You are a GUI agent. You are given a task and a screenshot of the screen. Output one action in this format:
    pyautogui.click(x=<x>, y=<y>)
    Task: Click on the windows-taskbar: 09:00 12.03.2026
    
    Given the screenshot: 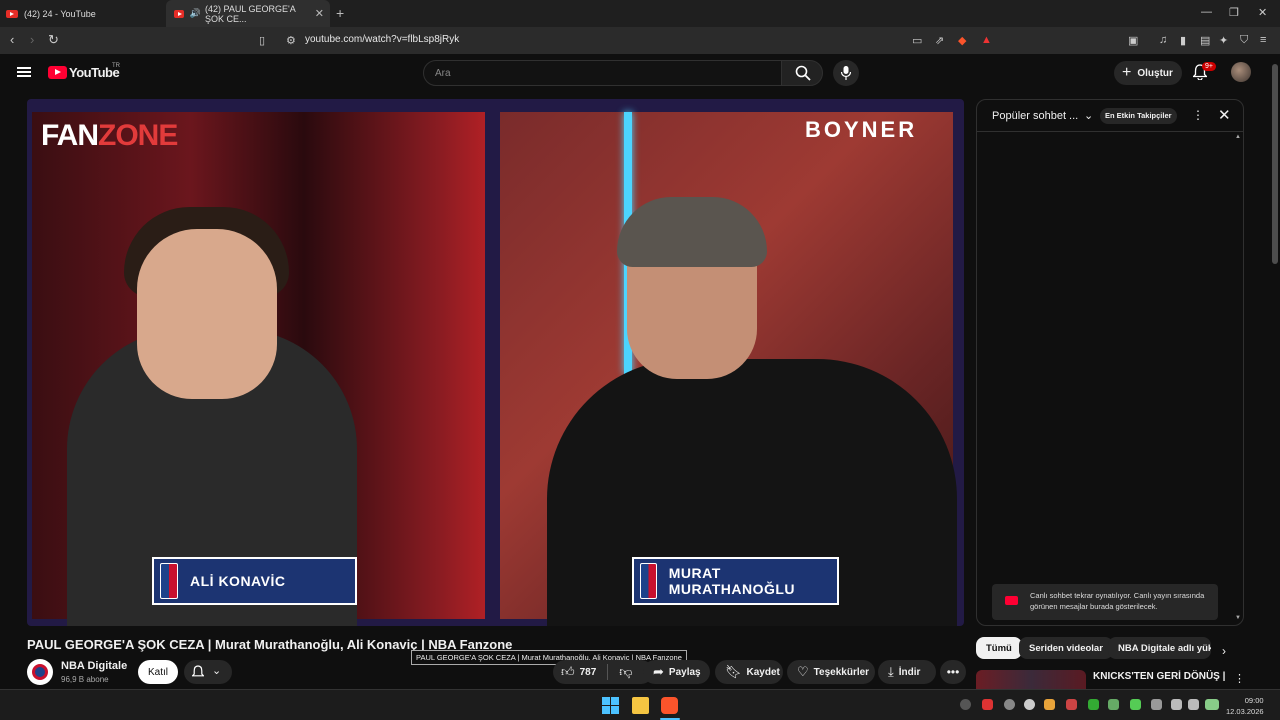 What is the action you would take?
    pyautogui.click(x=640, y=704)
    